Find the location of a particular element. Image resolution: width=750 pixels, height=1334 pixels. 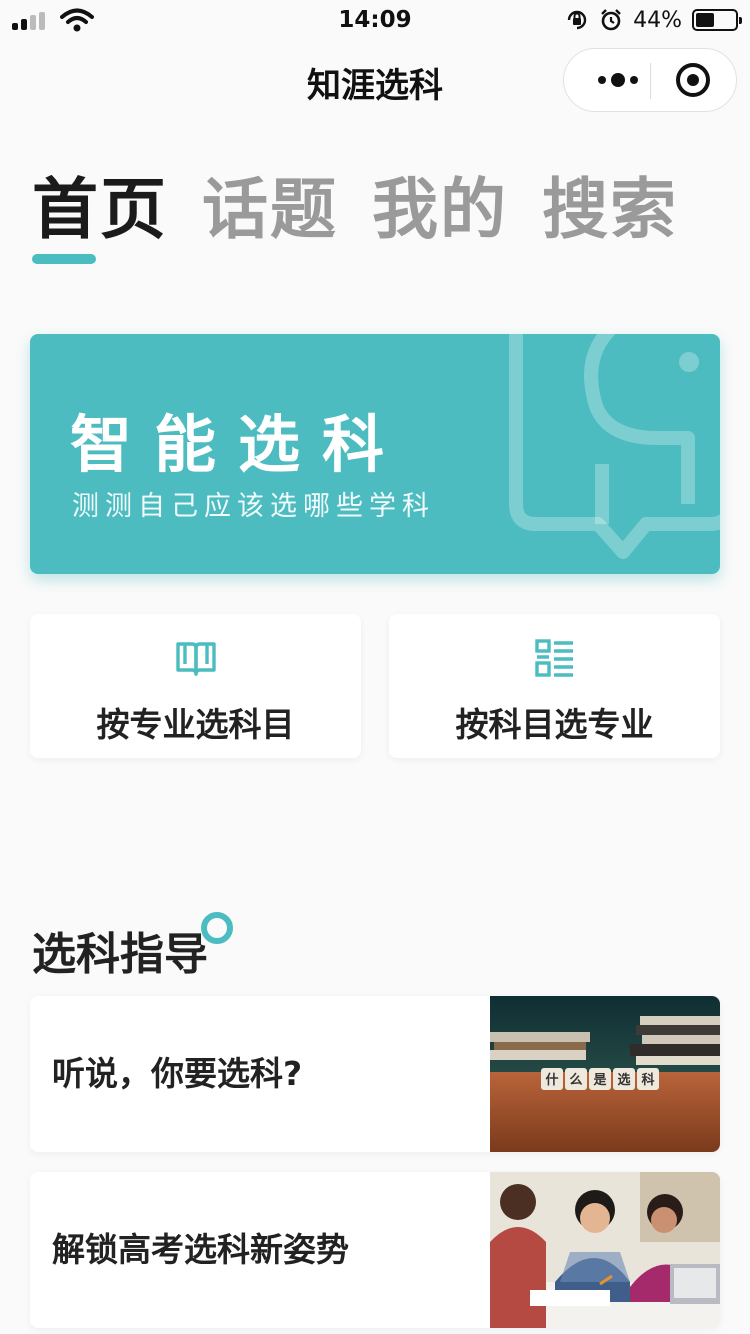

active-tab-indicator is located at coordinates (64, 259).